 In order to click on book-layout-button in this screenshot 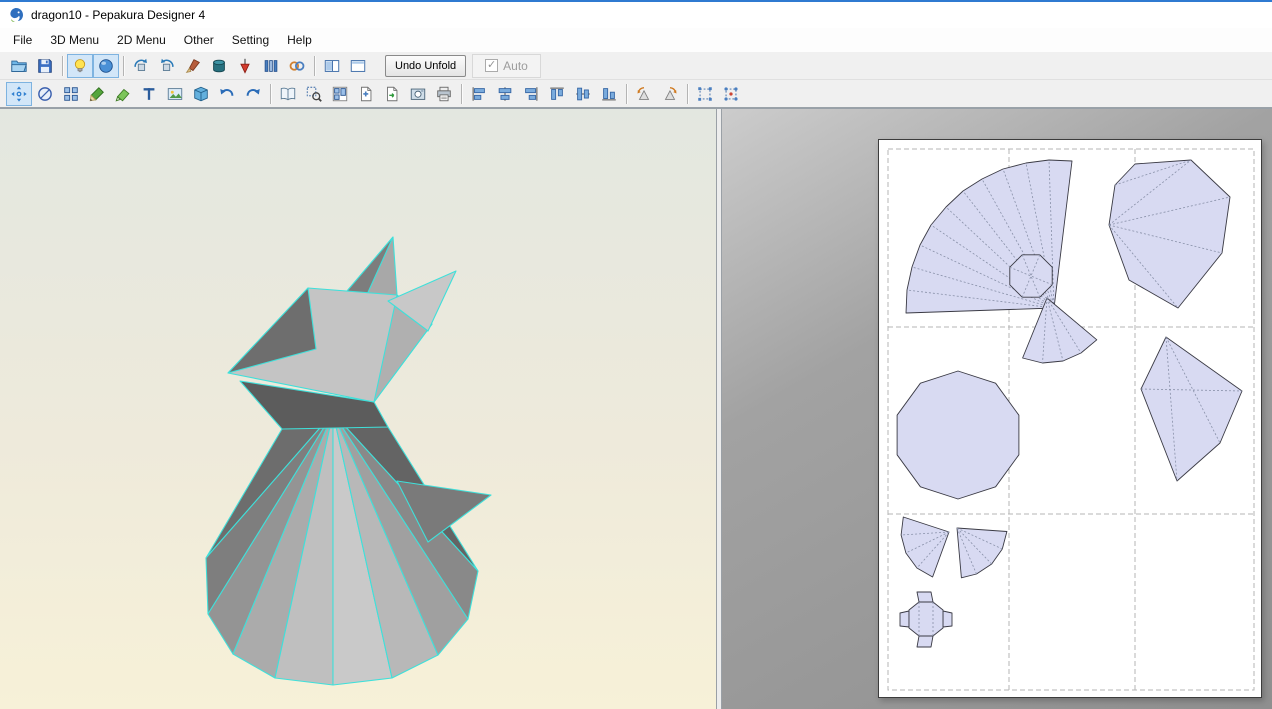, I will do `click(288, 94)`.